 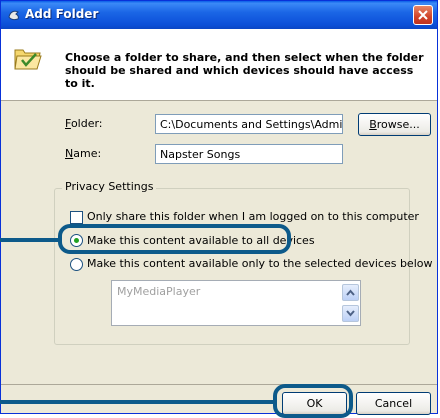 What do you see at coordinates (13, 15) in the screenshot?
I see `napster-app-icon` at bounding box center [13, 15].